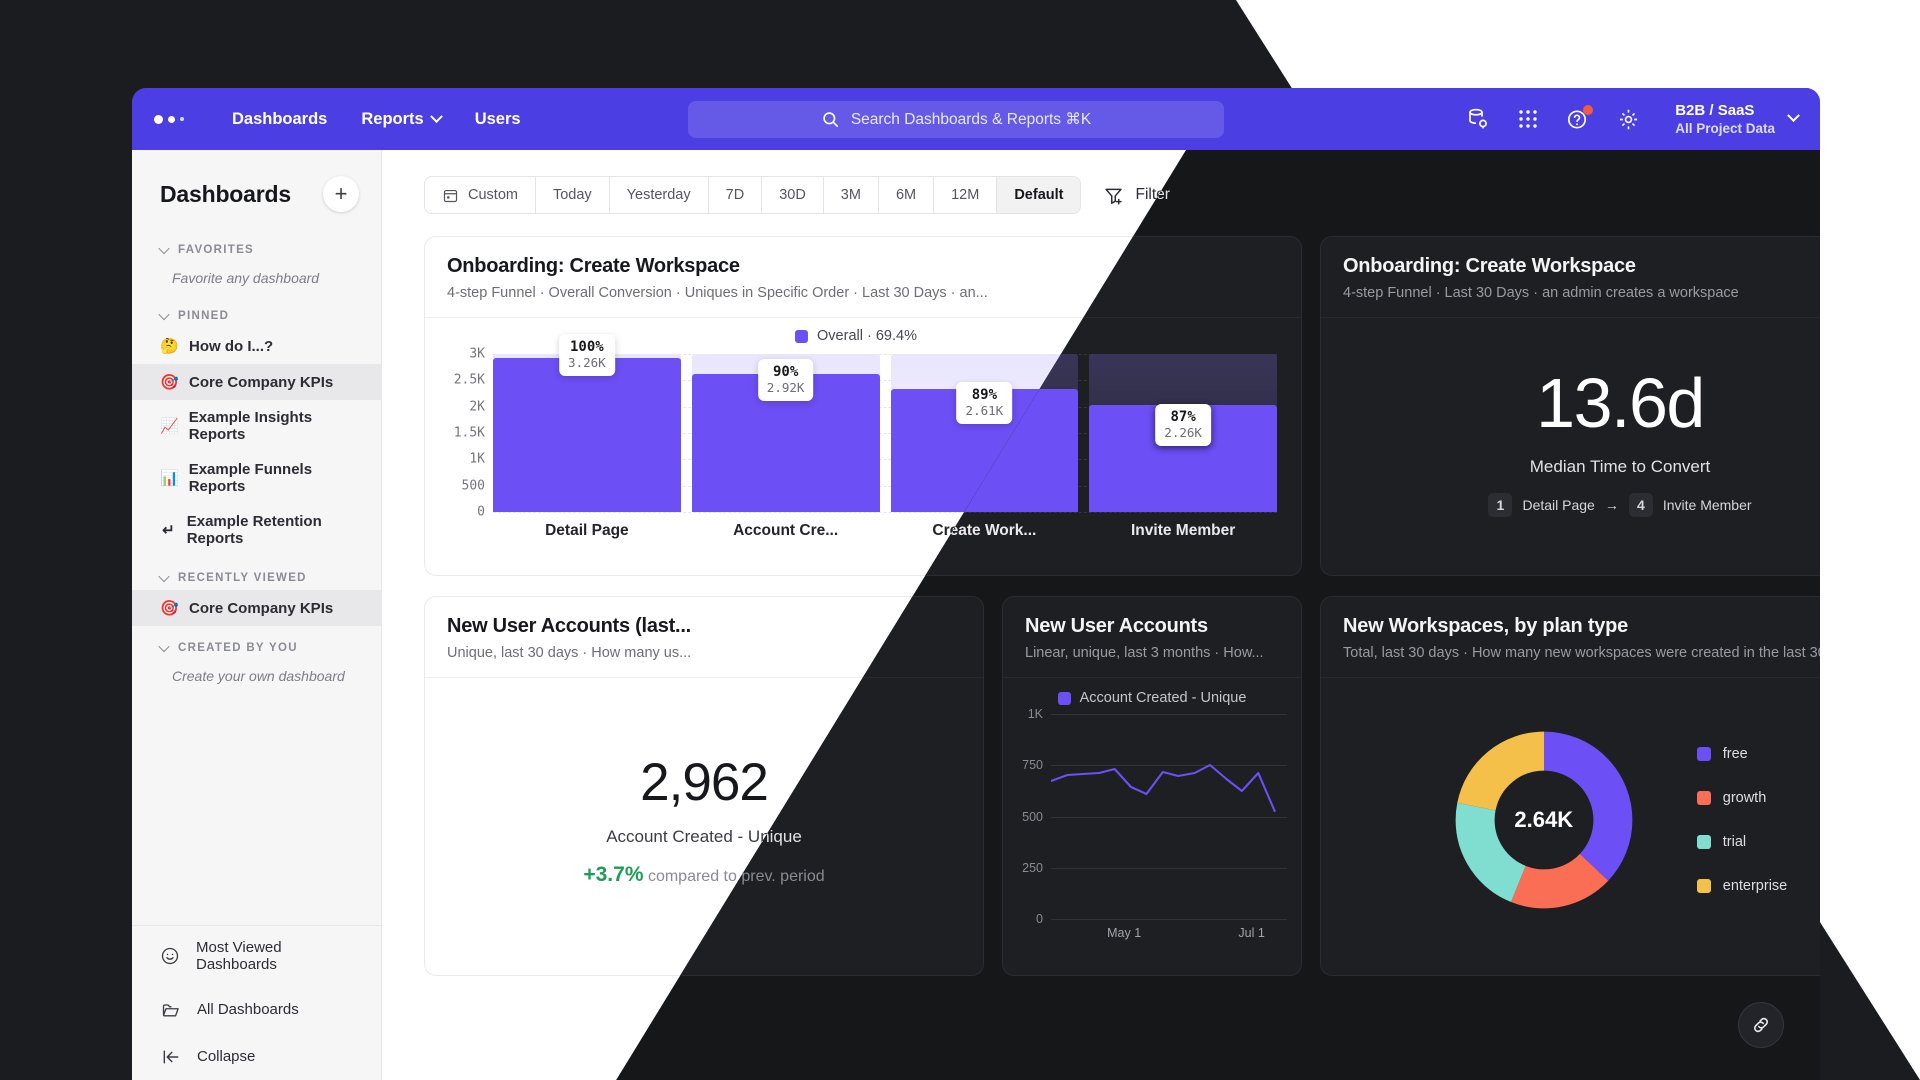 This screenshot has height=1080, width=1920. I want to click on share-link-button, so click(1761, 1025).